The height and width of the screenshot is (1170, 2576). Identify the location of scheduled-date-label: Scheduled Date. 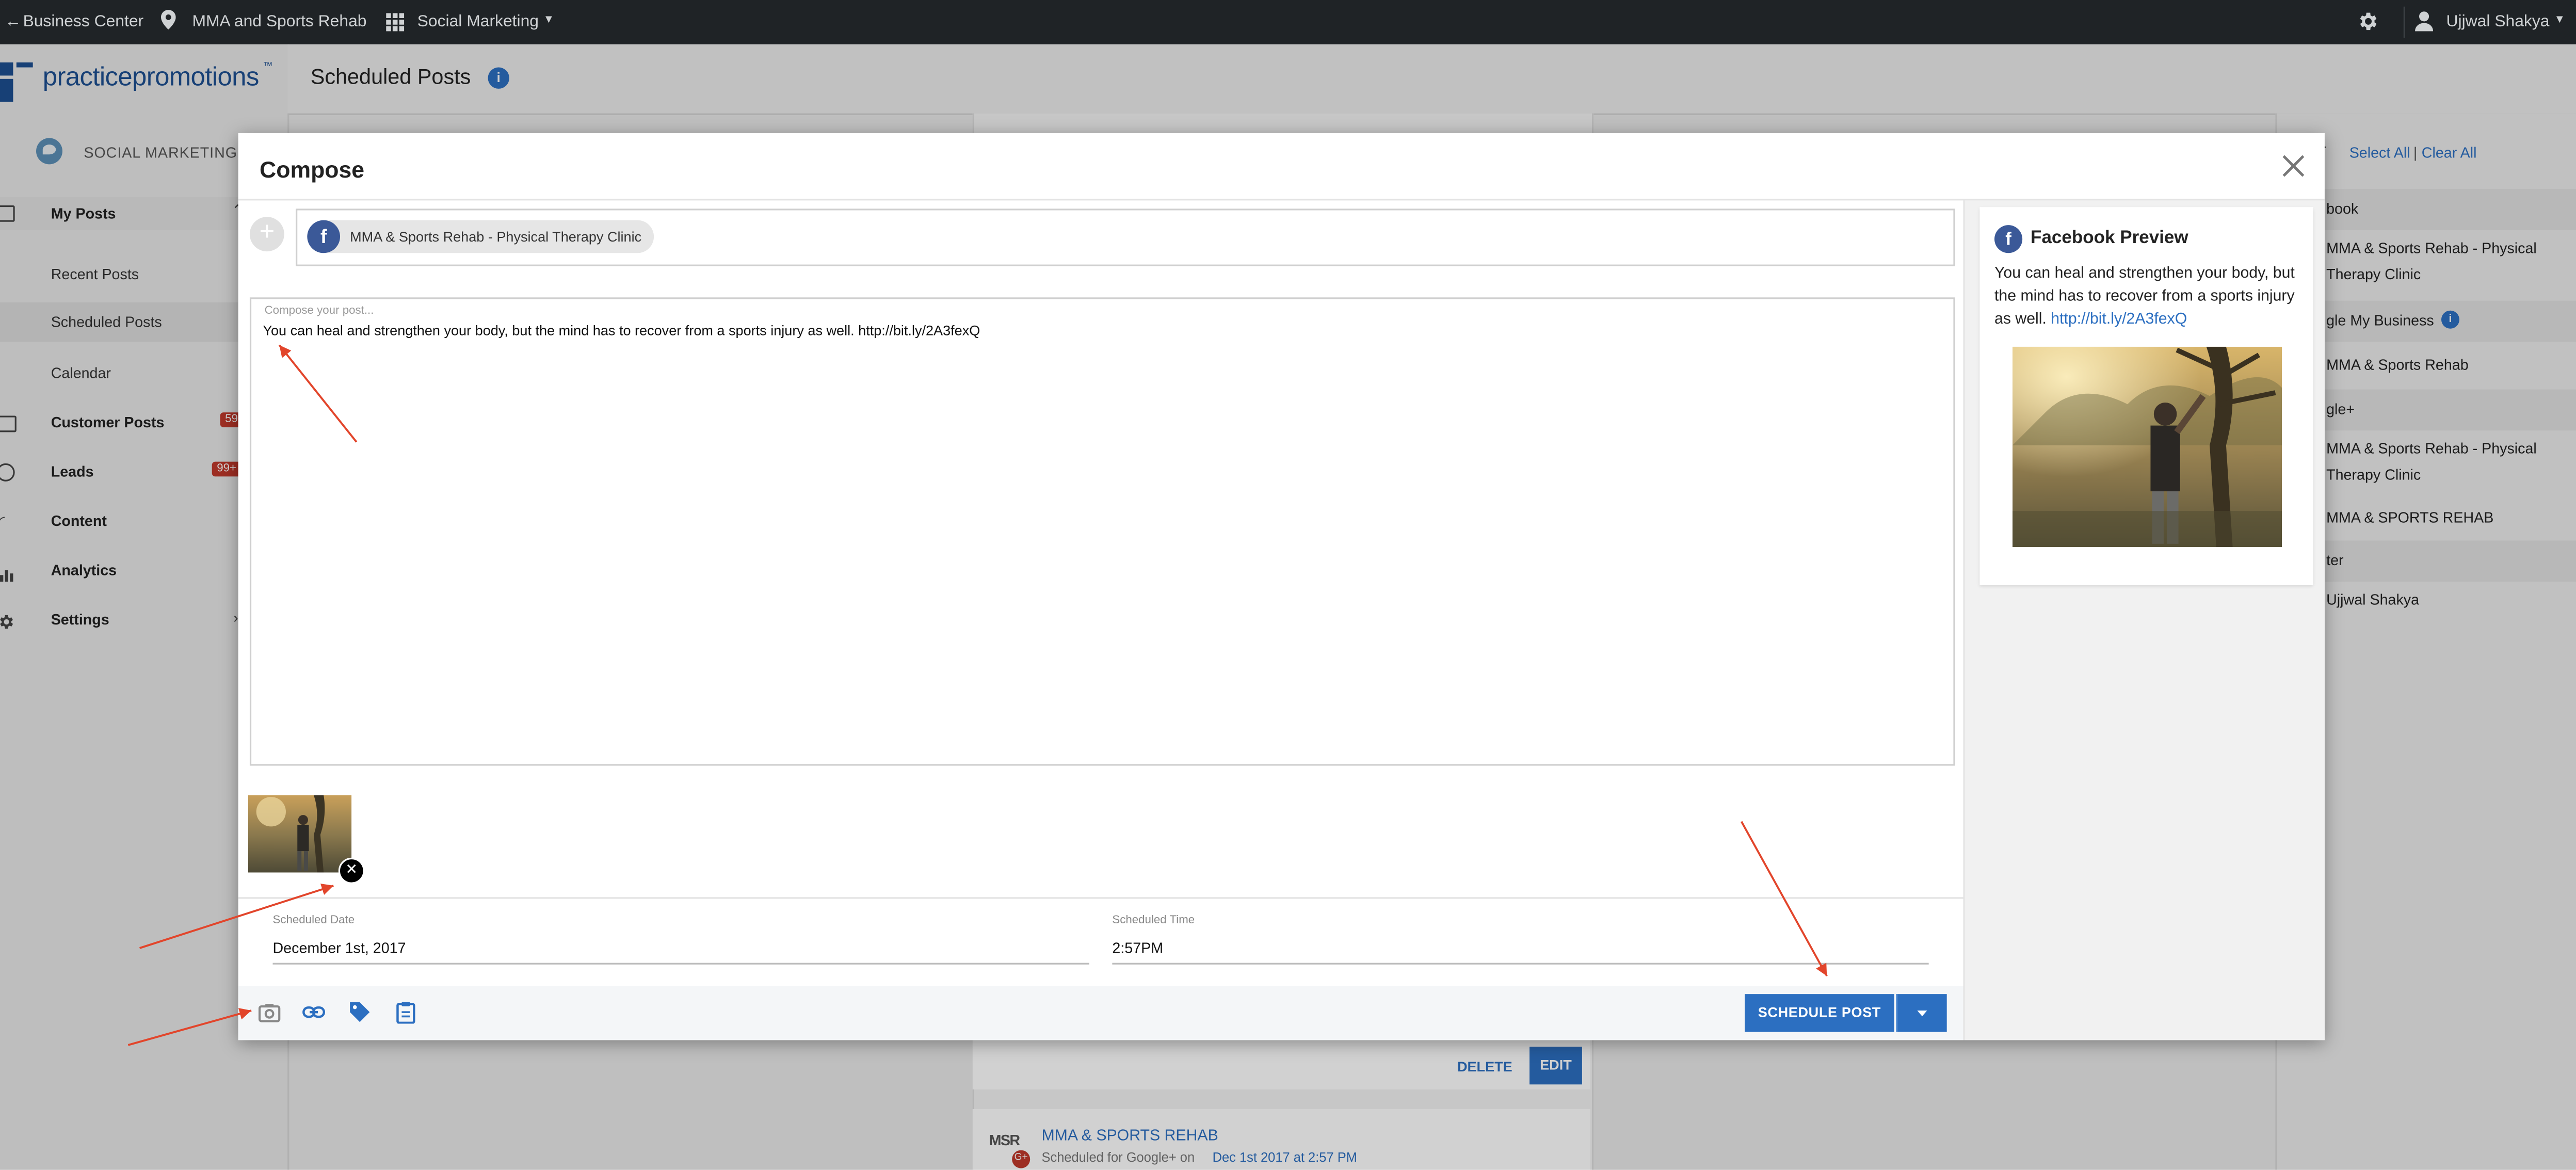
(314, 921).